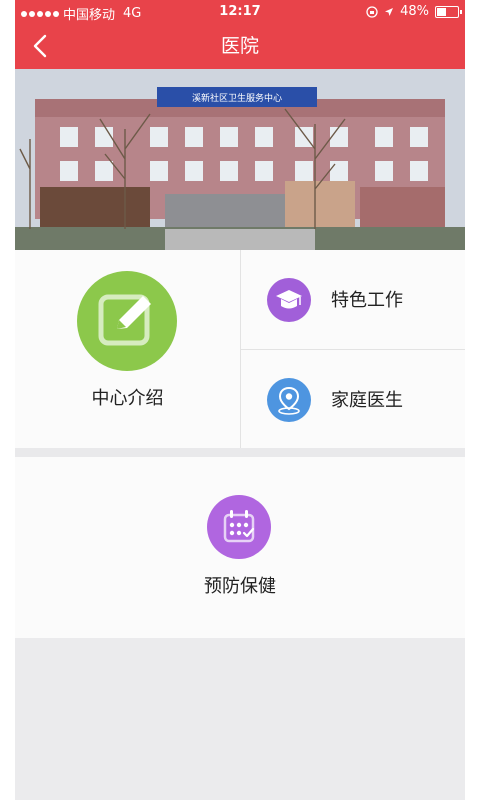 This screenshot has height=800, width=480. What do you see at coordinates (448, 11) in the screenshot?
I see `battery-icon` at bounding box center [448, 11].